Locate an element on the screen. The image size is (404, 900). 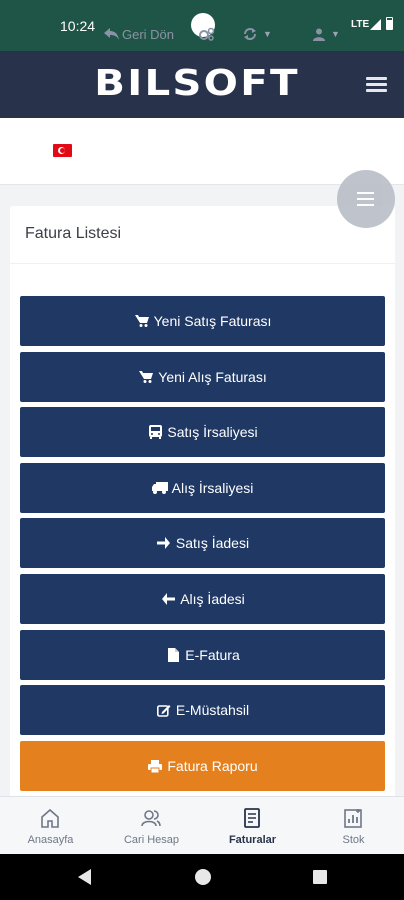
sales-waybill-button: Satış İrsaliyesi is located at coordinates (202, 432).